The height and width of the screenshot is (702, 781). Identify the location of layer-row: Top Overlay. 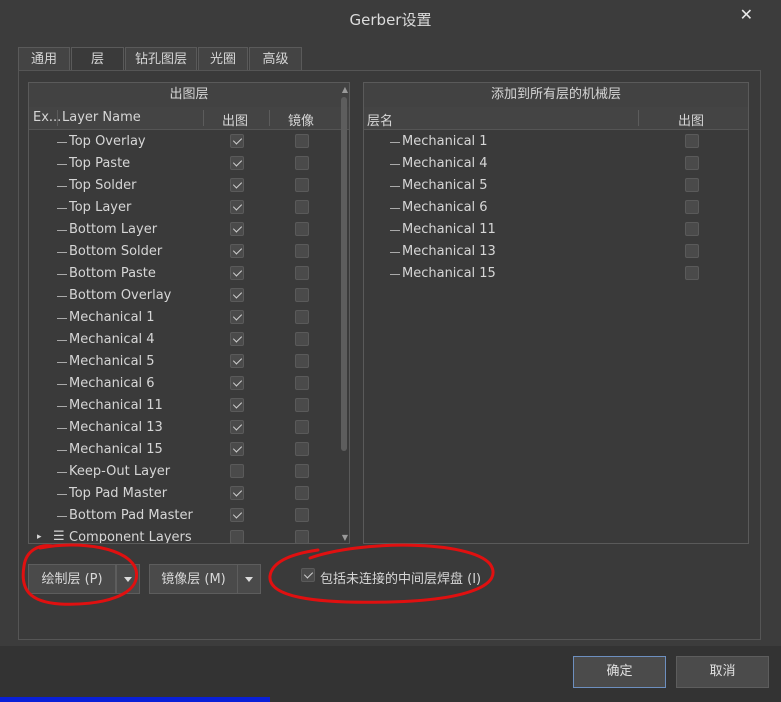
(189, 142).